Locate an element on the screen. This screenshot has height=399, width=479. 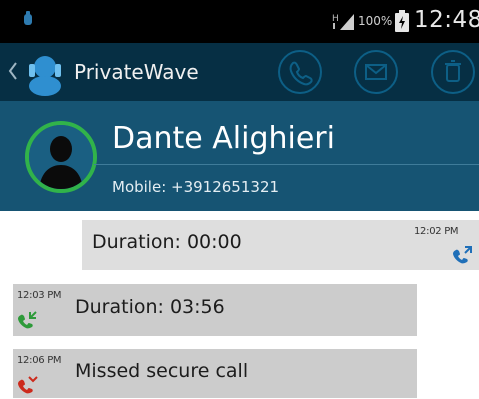
call-log-item-incoming: 12:03 PM Duration: 03:56 is located at coordinates (215, 310).